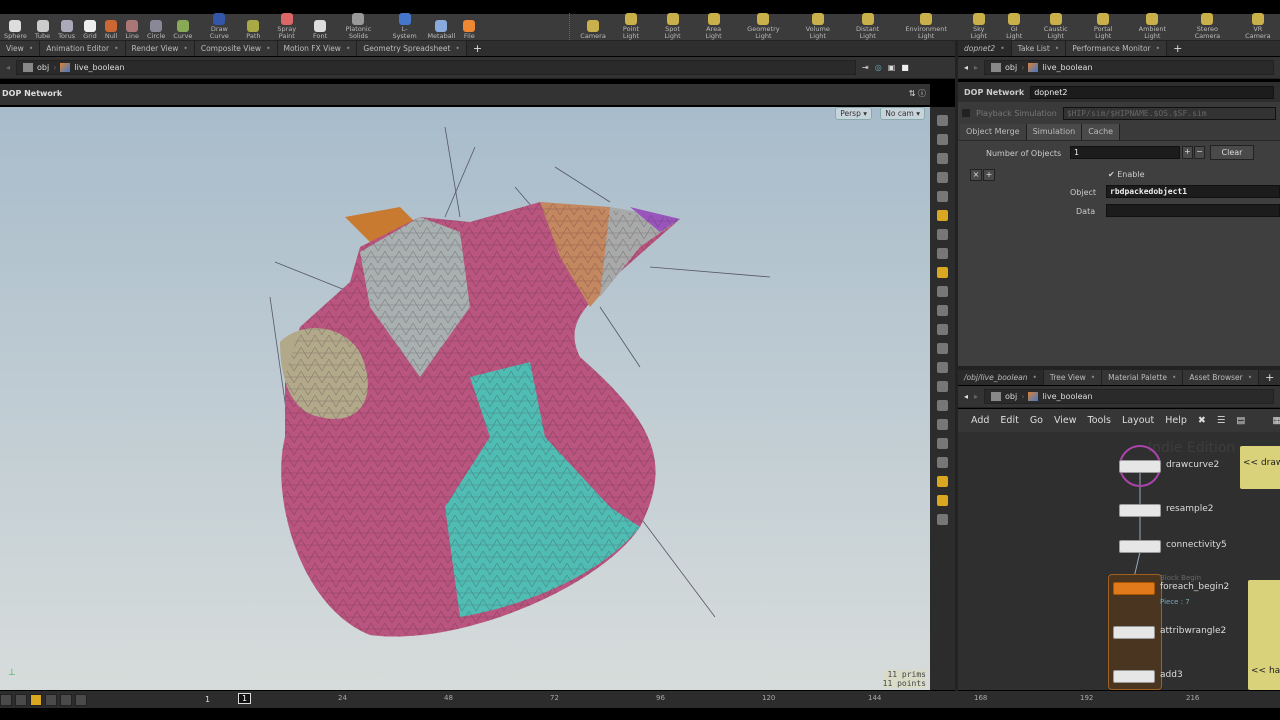 This screenshot has width=1280, height=720. I want to click on jump-end-button, so click(81, 700).